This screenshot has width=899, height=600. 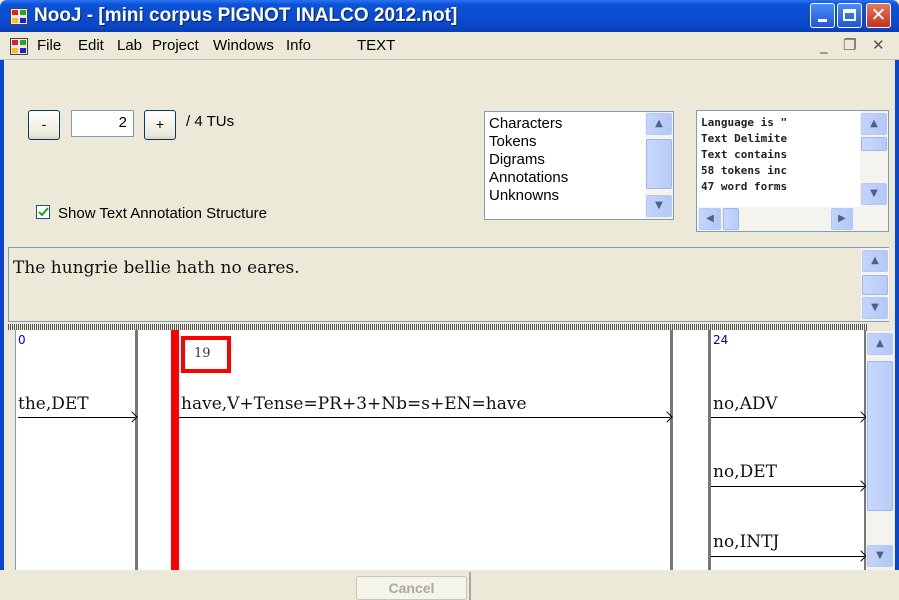 I want to click on list-item: Annotations, so click(x=528, y=178).